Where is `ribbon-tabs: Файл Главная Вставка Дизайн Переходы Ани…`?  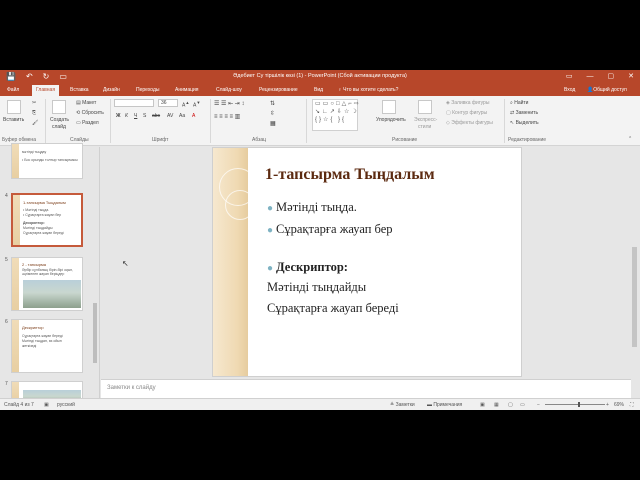
ribbon-tabs: Файл Главная Вставка Дизайн Переходы Ани… is located at coordinates (320, 90).